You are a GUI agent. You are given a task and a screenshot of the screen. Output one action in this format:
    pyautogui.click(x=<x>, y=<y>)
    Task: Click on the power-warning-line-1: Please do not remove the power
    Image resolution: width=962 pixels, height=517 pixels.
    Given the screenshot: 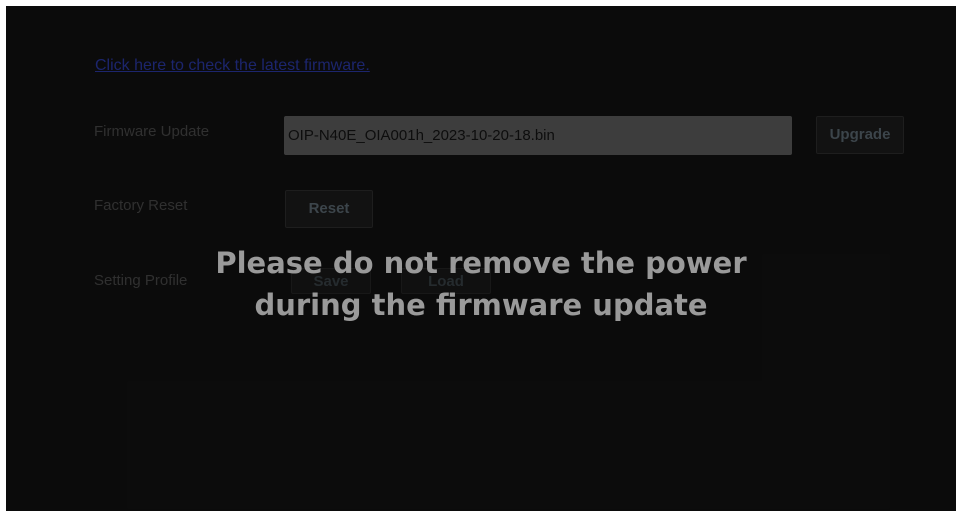 What is the action you would take?
    pyautogui.click(x=481, y=263)
    